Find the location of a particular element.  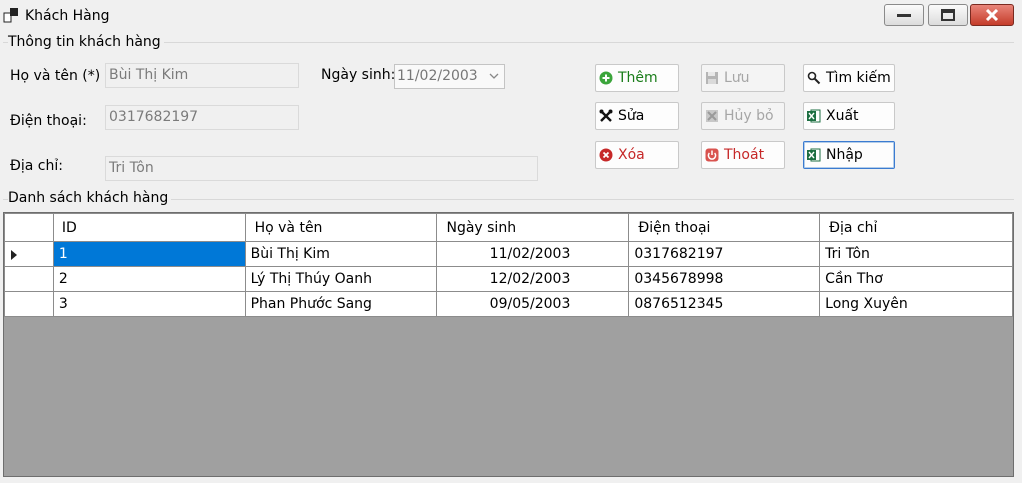

save-button: Lưu is located at coordinates (743, 78).